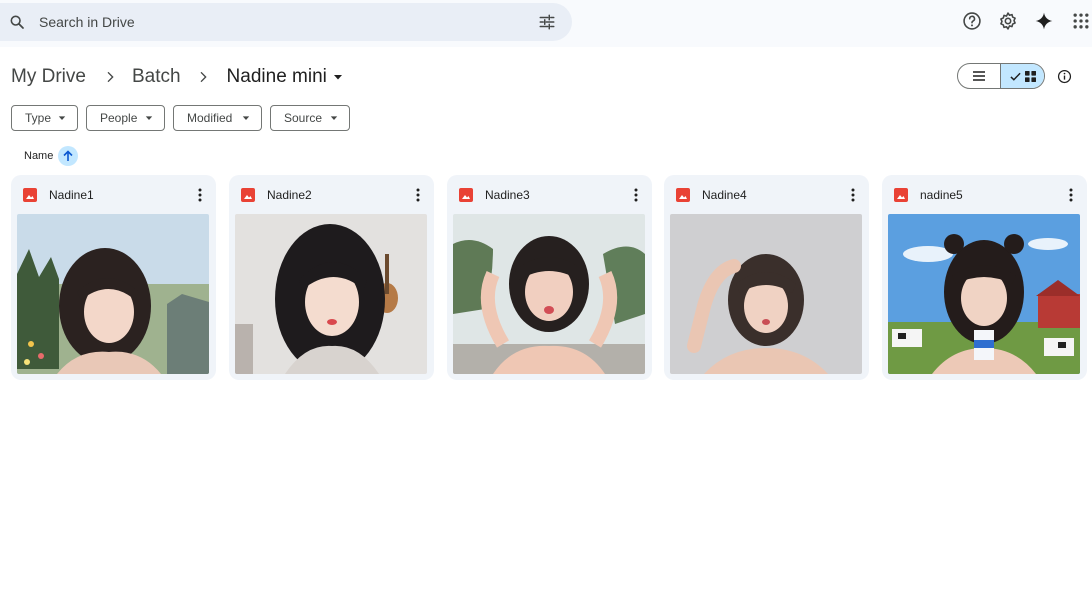  I want to click on list-view-button, so click(979, 76).